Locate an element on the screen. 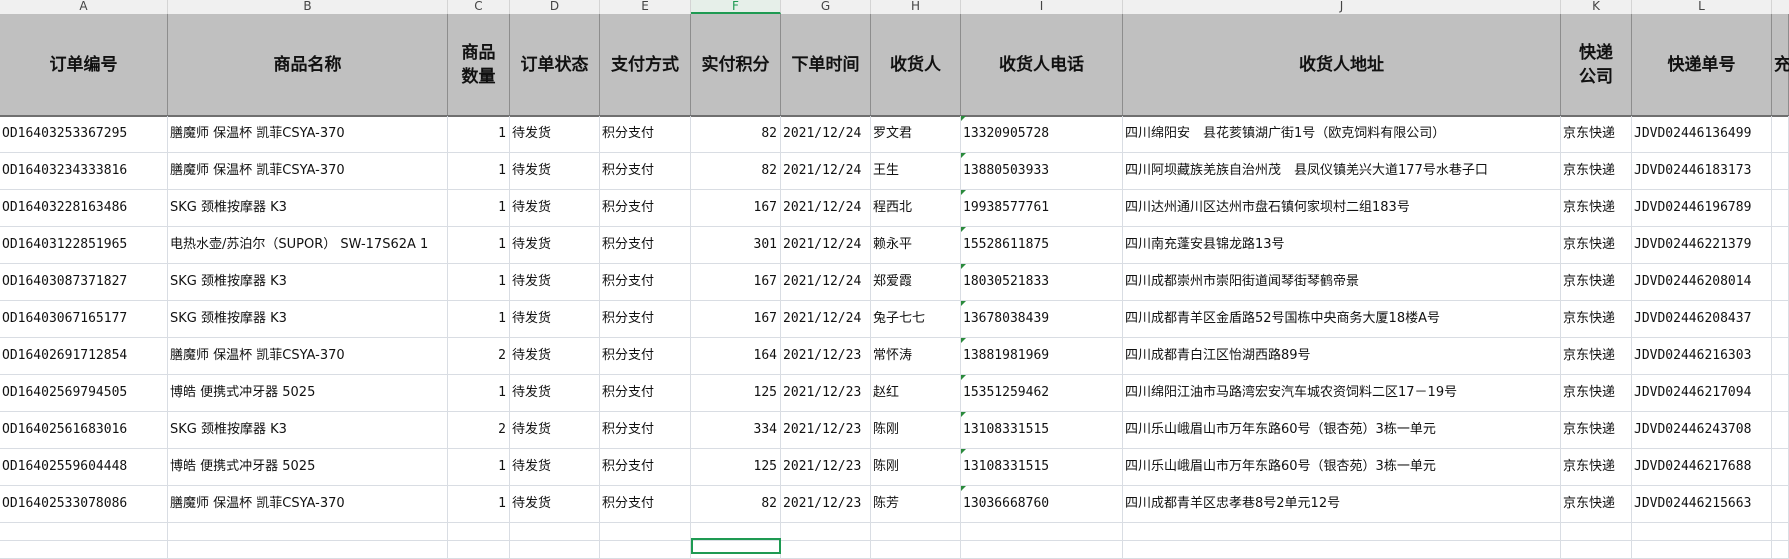 This screenshot has height=559, width=1789. header-cell: 收货人 is located at coordinates (916, 64).